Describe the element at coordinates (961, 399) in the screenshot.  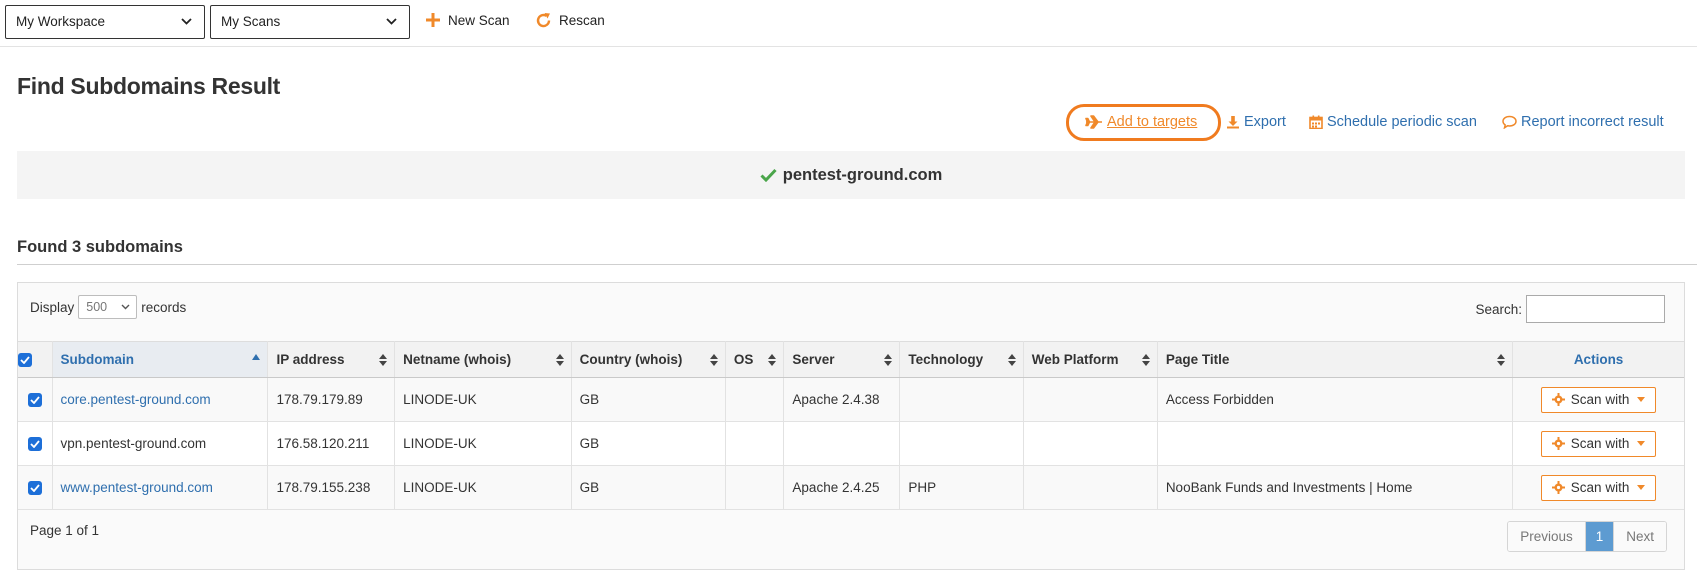
I see `cell-technology` at that location.